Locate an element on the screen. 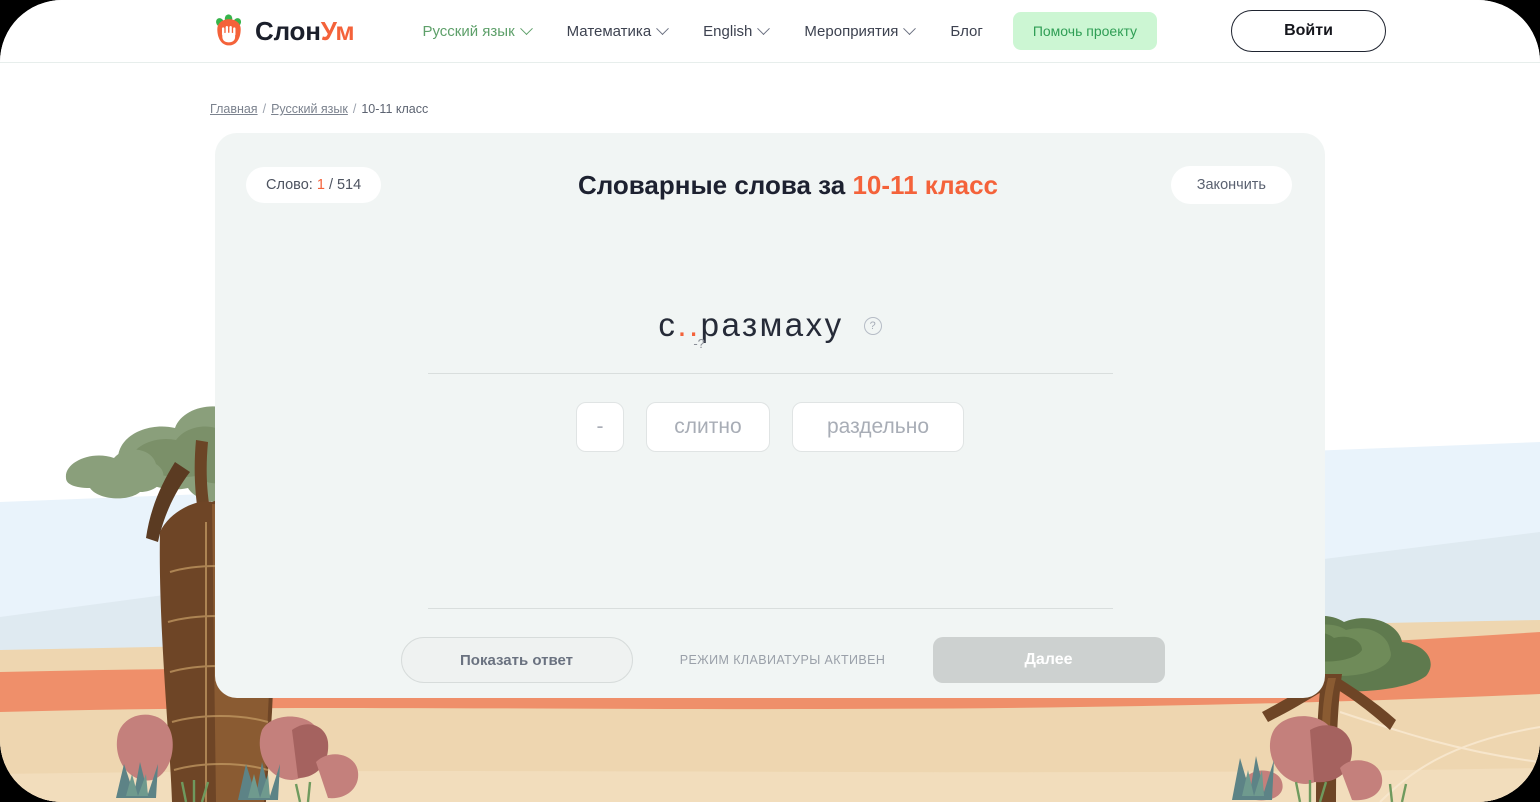 This screenshot has height=802, width=1540. next-button: Далее is located at coordinates (1048, 660).